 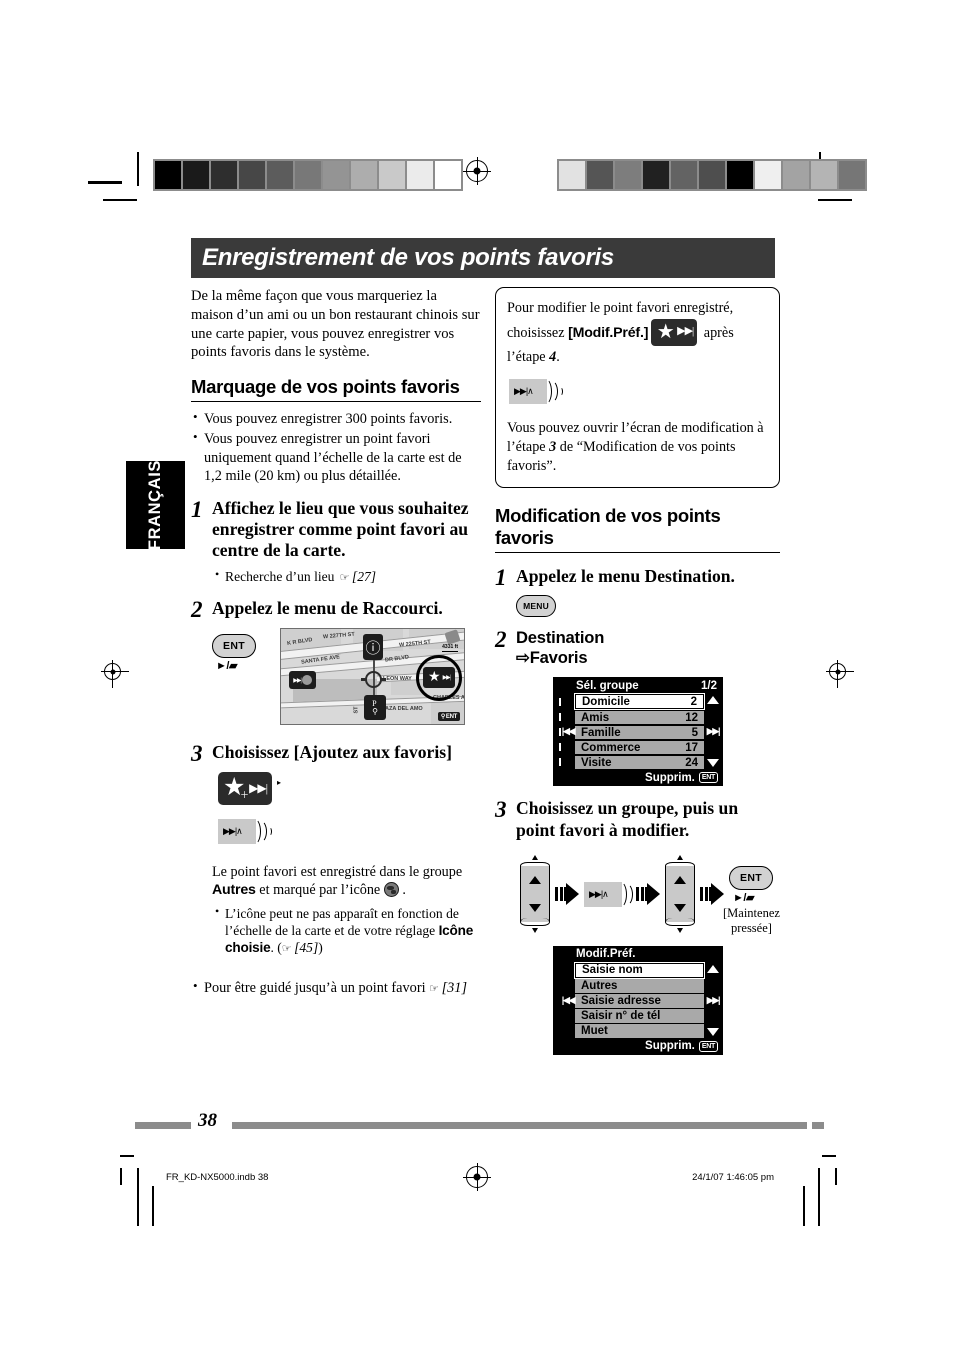 What do you see at coordinates (105, 182) in the screenshot?
I see `crop-mark-top-left-h` at bounding box center [105, 182].